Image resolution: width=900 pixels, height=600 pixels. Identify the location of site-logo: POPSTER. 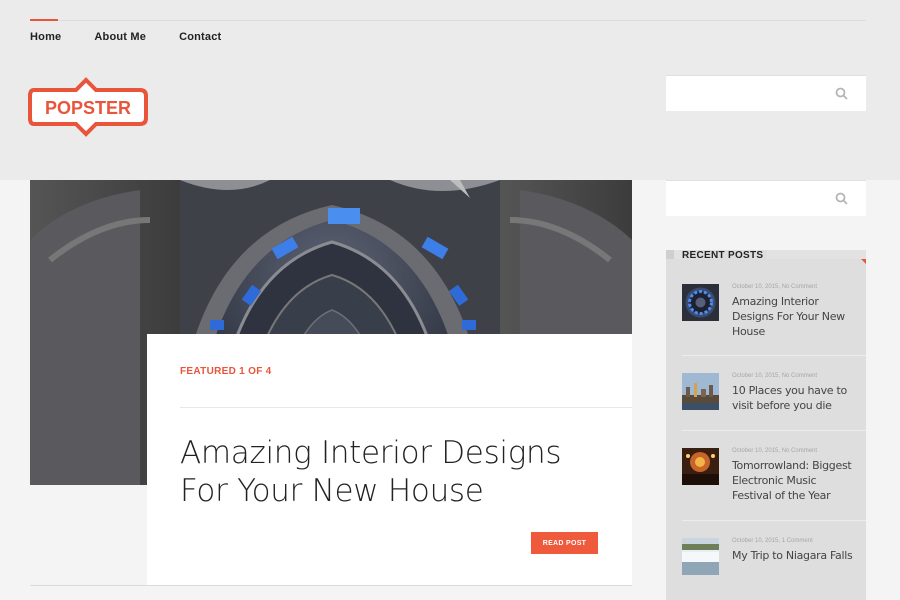
(89, 107).